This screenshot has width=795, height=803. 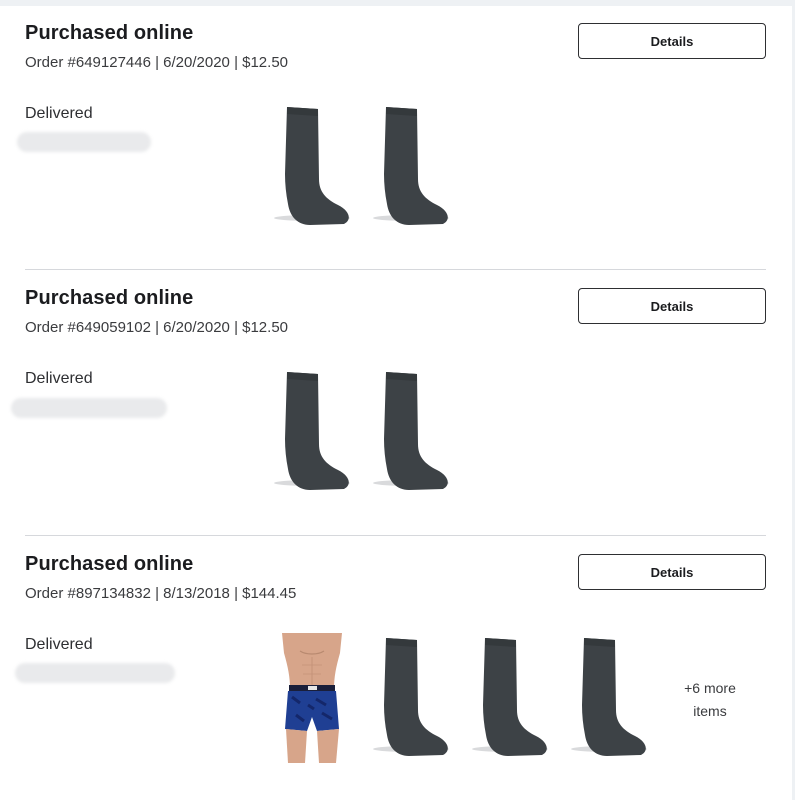 What do you see at coordinates (710, 688) in the screenshot?
I see `more-items-count: +6 more` at bounding box center [710, 688].